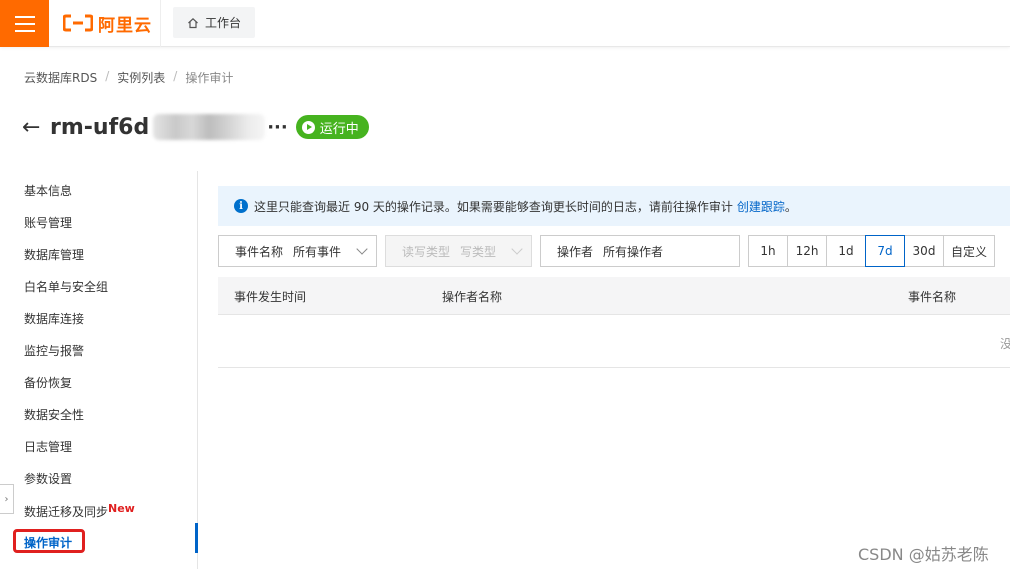 The image size is (1010, 569). I want to click on instance-name: rm-uf6d, so click(100, 127).